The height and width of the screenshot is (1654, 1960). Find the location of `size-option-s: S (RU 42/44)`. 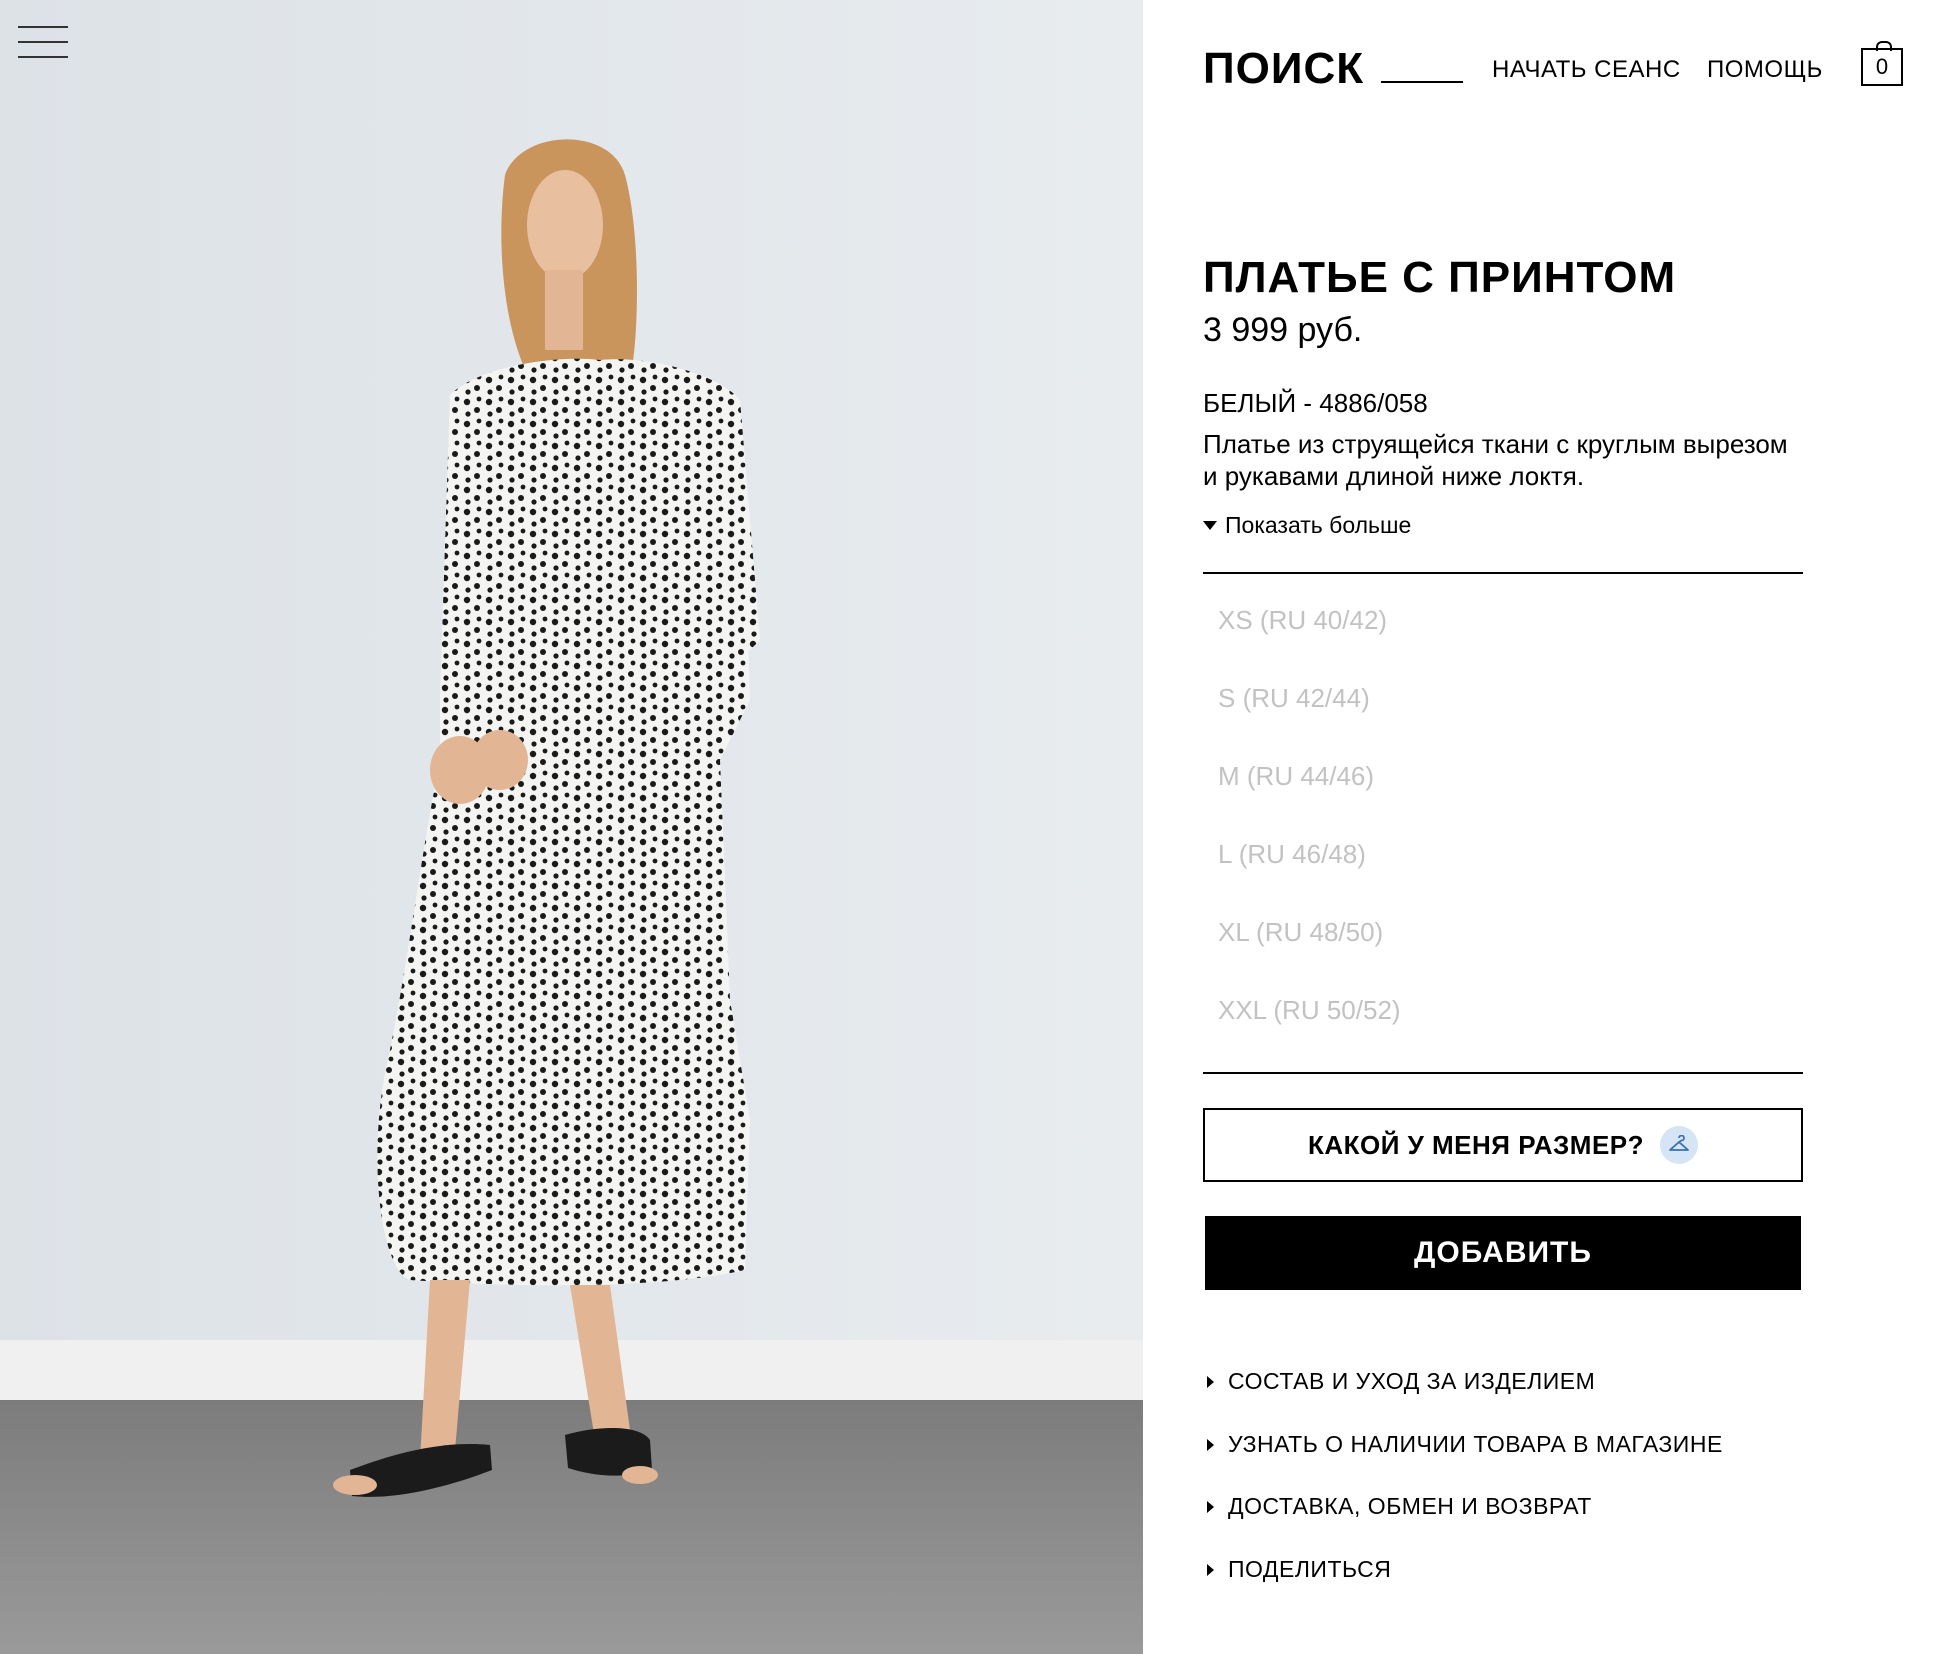

size-option-s: S (RU 42/44) is located at coordinates (1503, 707).